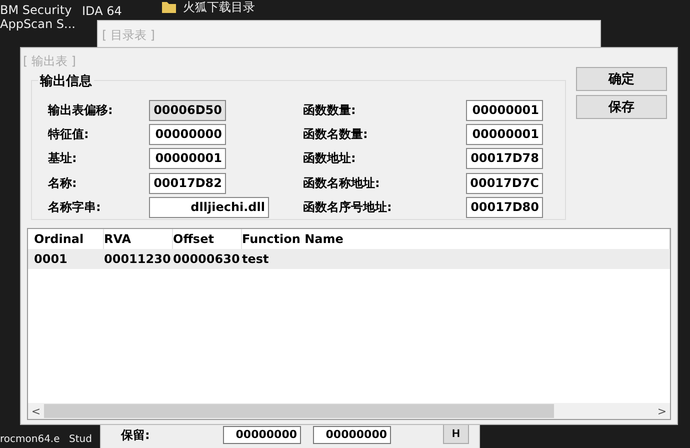  Describe the element at coordinates (80, 440) in the screenshot. I see `desktop-icon-label: Stud` at that location.